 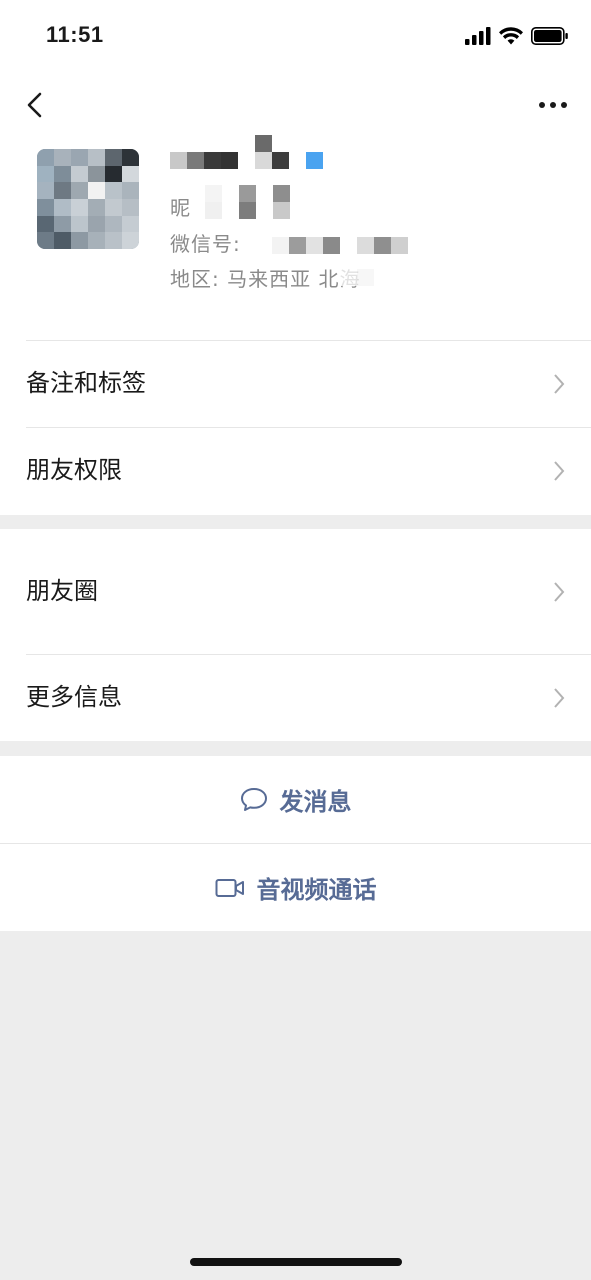 I want to click on friend-permissions-row: 朋友权限, so click(x=295, y=470).